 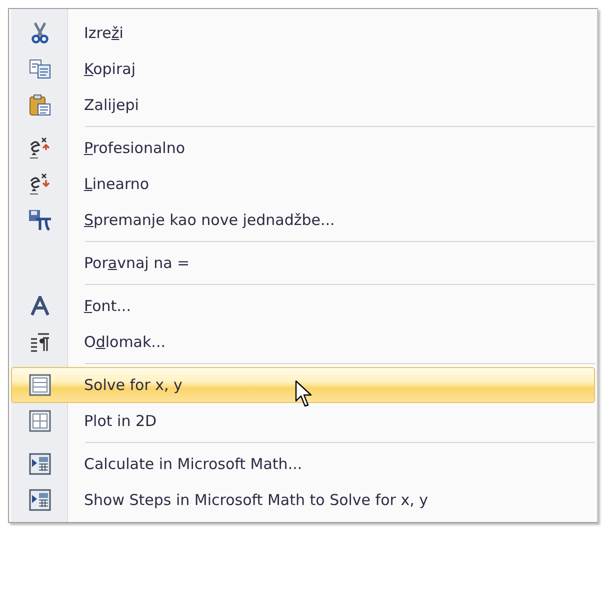 I want to click on paste-icon, so click(x=40, y=105).